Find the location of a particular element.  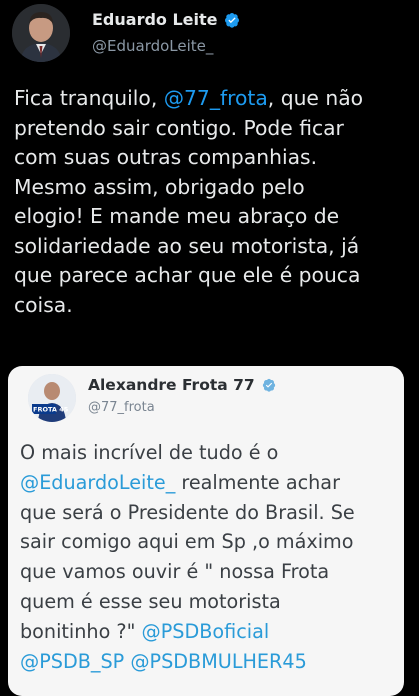

mention-link: @PSDBMULHER45 is located at coordinates (218, 661).